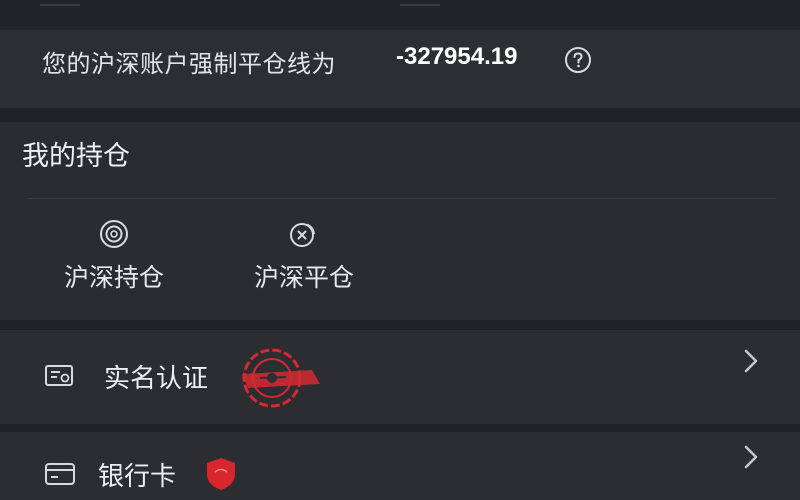  Describe the element at coordinates (60, 474) in the screenshot. I see `bank-card-icon` at that location.